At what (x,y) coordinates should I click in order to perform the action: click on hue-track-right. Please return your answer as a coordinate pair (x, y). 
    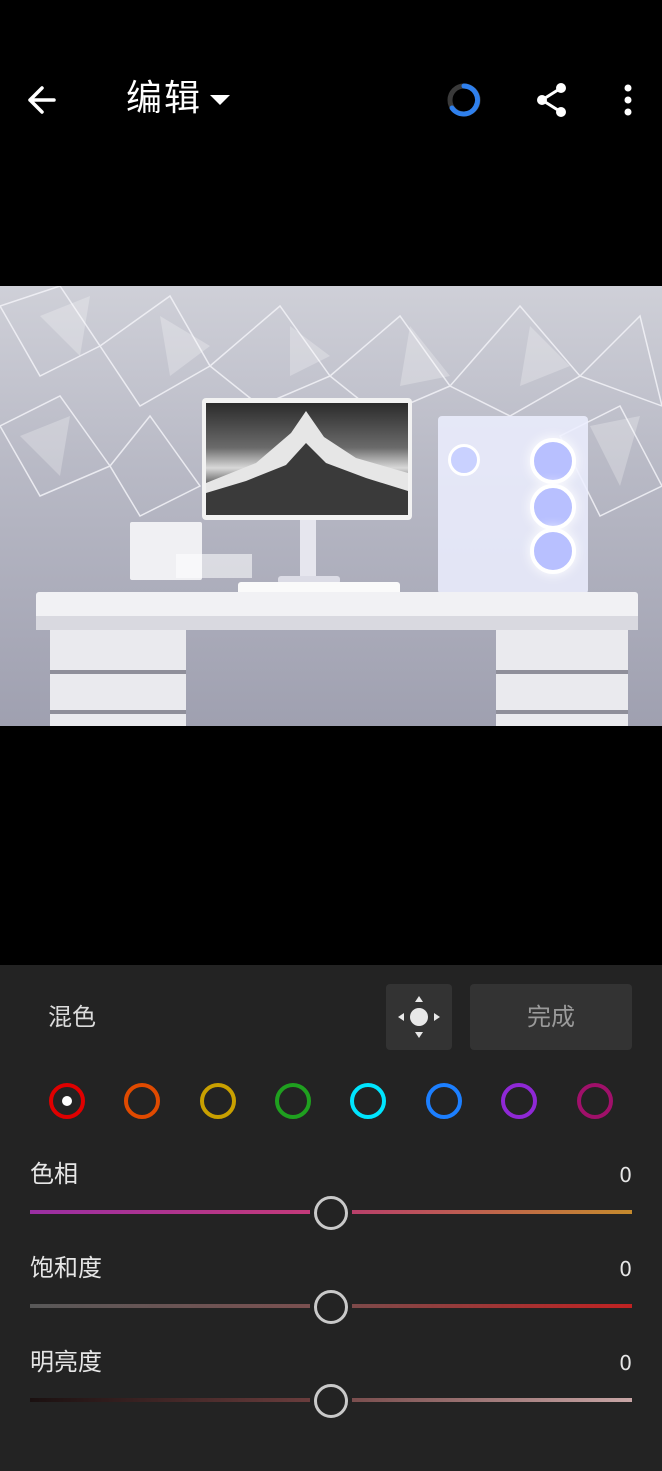
    Looking at the image, I should click on (492, 1212).